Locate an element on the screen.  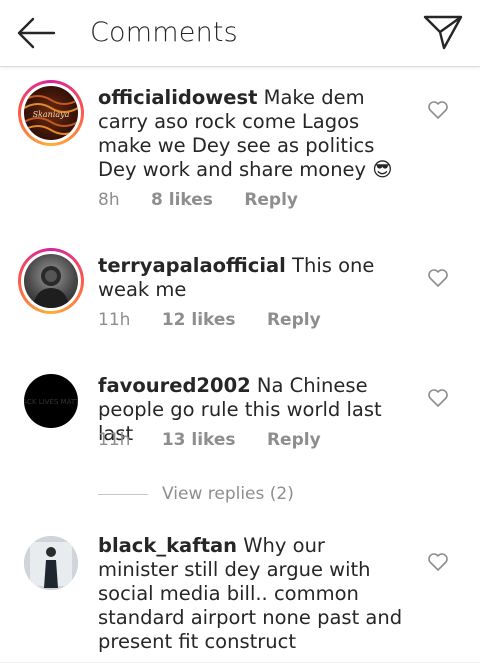
avatar: Skaniaya is located at coordinates (51, 113).